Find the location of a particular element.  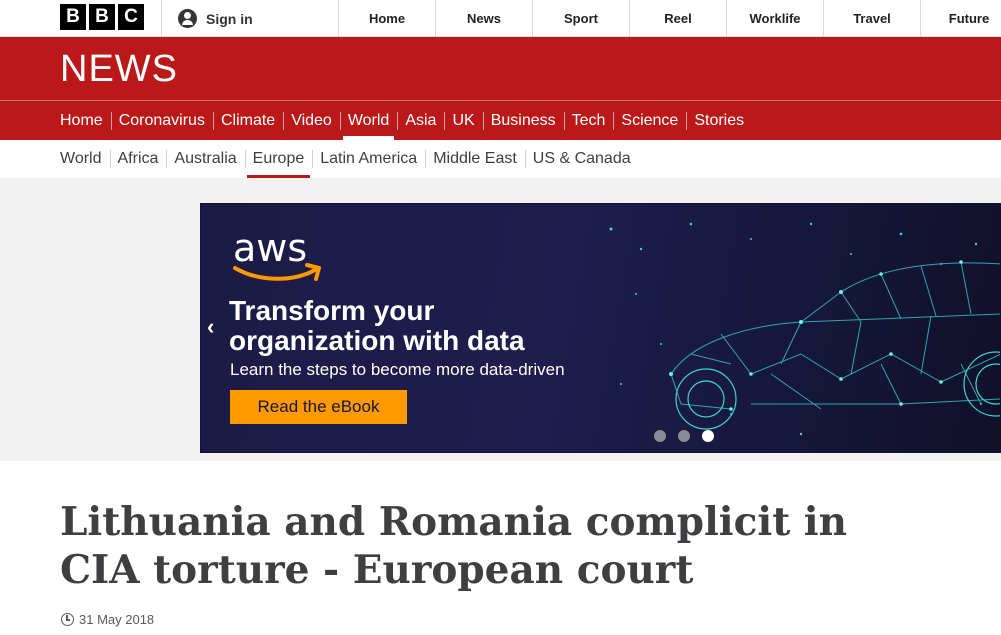

article-date-text: 31 May 2018 is located at coordinates (117, 619).